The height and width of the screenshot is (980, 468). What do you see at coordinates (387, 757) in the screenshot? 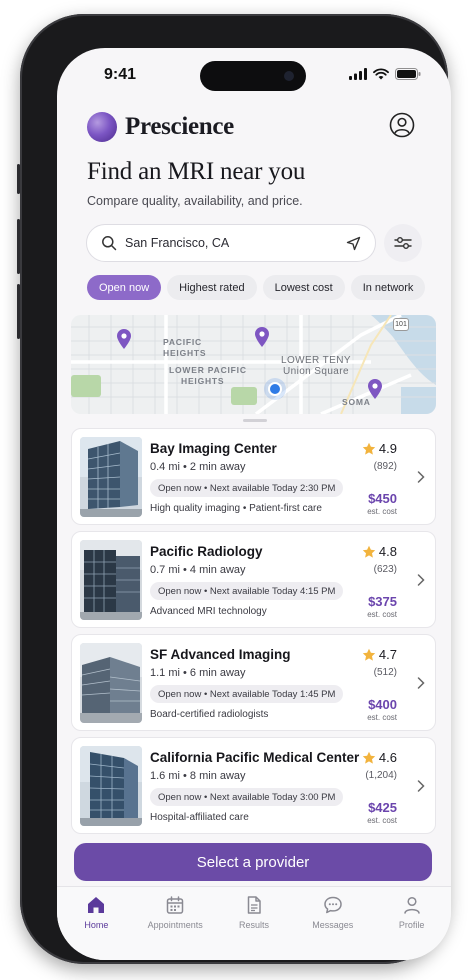
I see `rating-value: 4.6` at bounding box center [387, 757].